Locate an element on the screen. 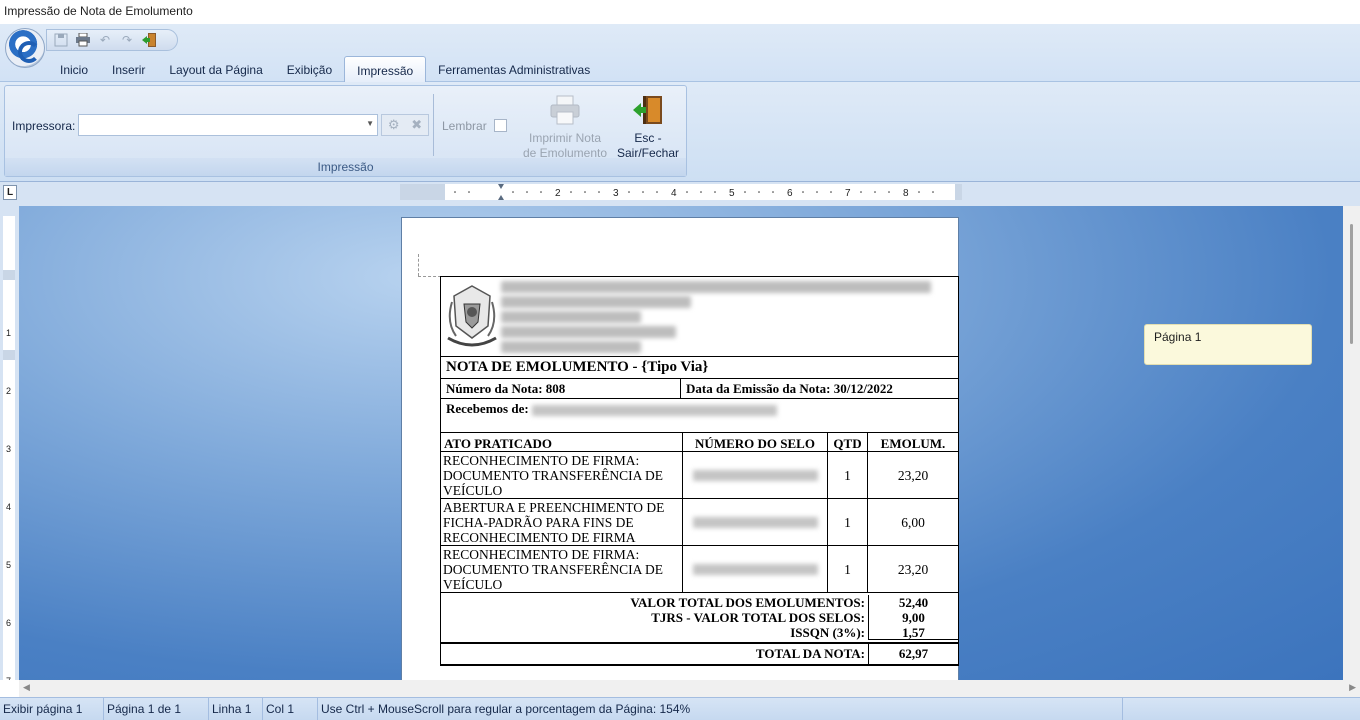 The height and width of the screenshot is (720, 1360). grand-total: TOTAL DA NOTA: 62,97 is located at coordinates (699, 654).